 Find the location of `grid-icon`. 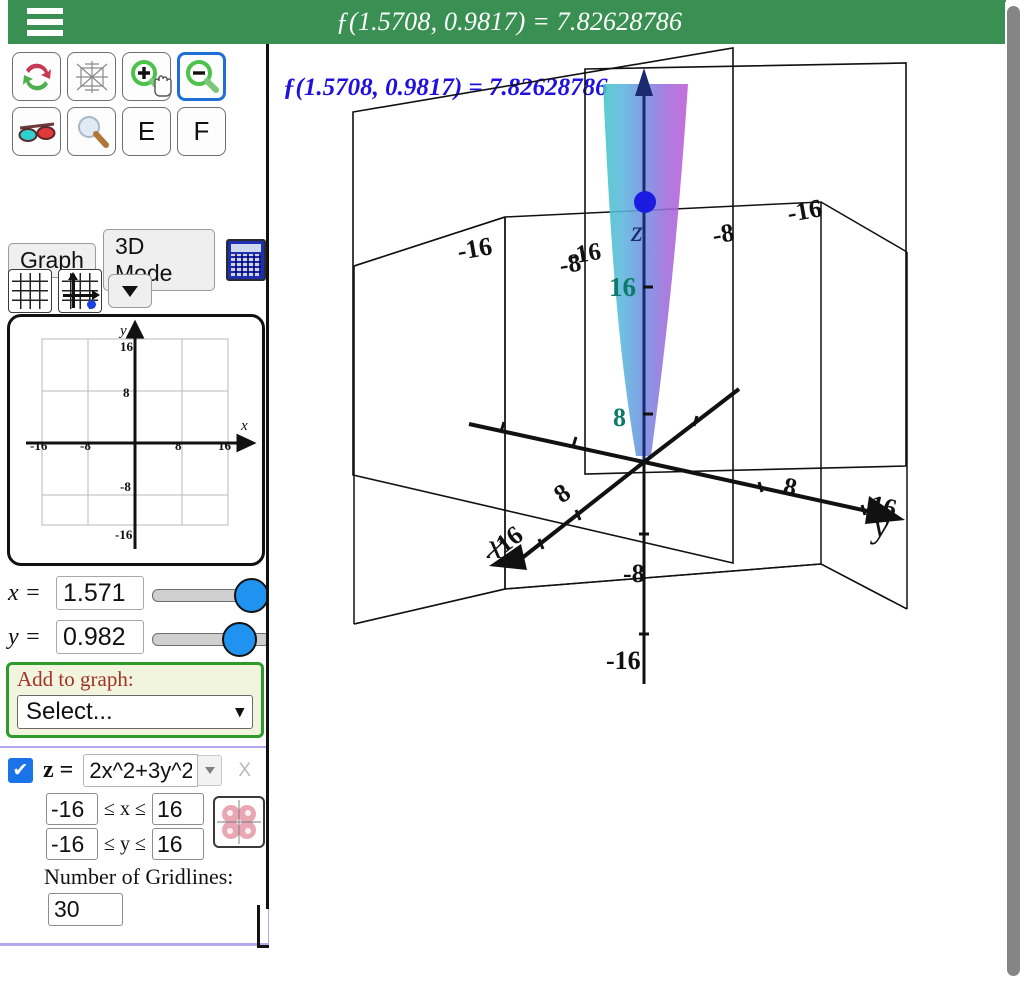

grid-icon is located at coordinates (30, 291).